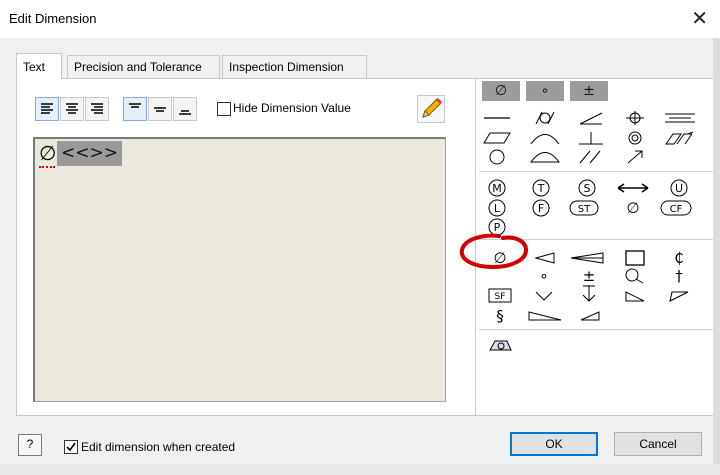 Image resolution: width=720 pixels, height=475 pixels. I want to click on justify-bottom-icon, so click(185, 112).